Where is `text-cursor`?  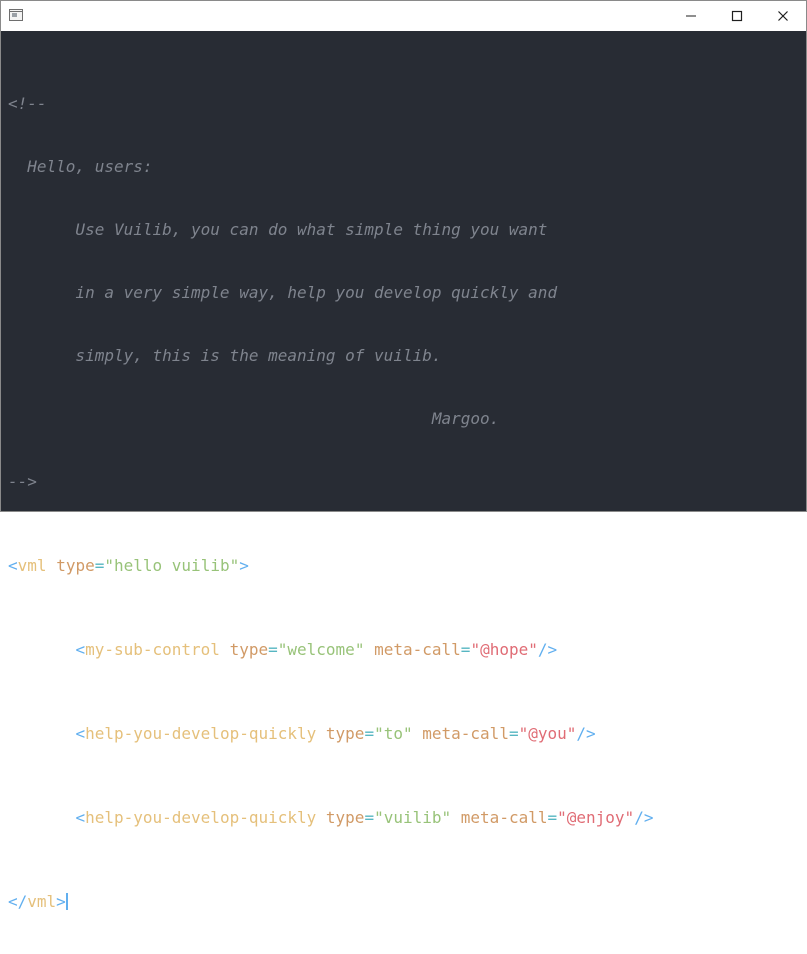
text-cursor is located at coordinates (66, 901).